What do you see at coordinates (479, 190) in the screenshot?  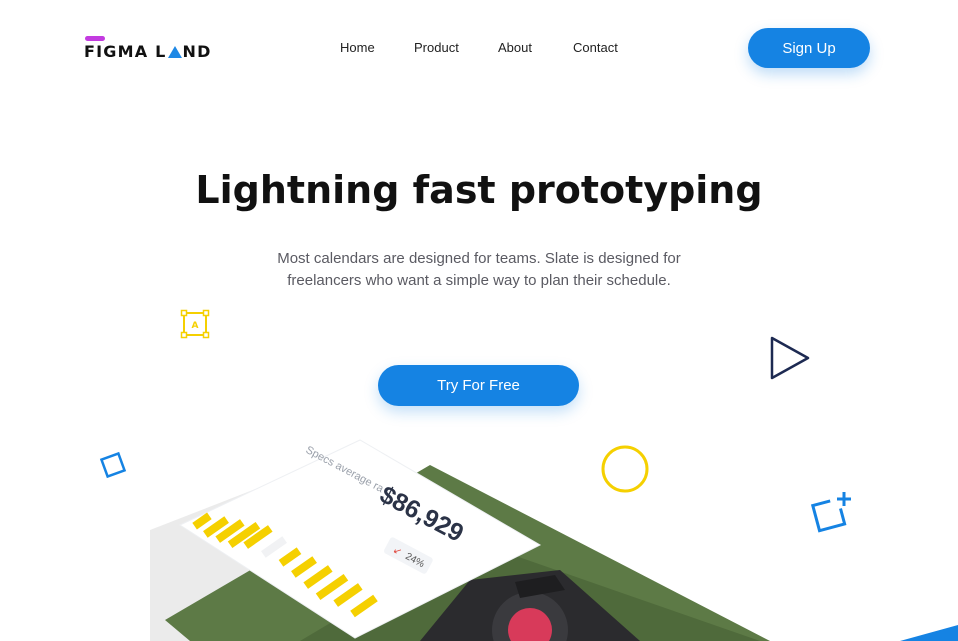 I see `hero-title: Lightning fast prototyping` at bounding box center [479, 190].